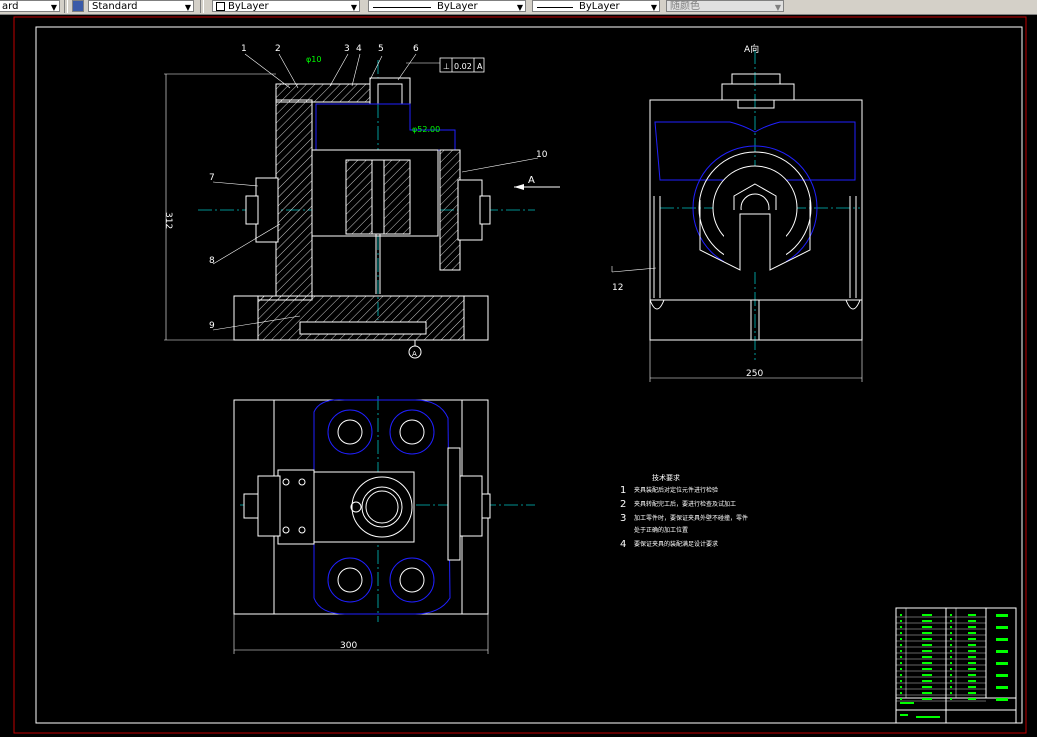 The width and height of the screenshot is (1037, 737). What do you see at coordinates (691, 518) in the screenshot?
I see `tech-req-line-3: 加工零件时，要保证夹具外壁不碰撞，零件` at bounding box center [691, 518].